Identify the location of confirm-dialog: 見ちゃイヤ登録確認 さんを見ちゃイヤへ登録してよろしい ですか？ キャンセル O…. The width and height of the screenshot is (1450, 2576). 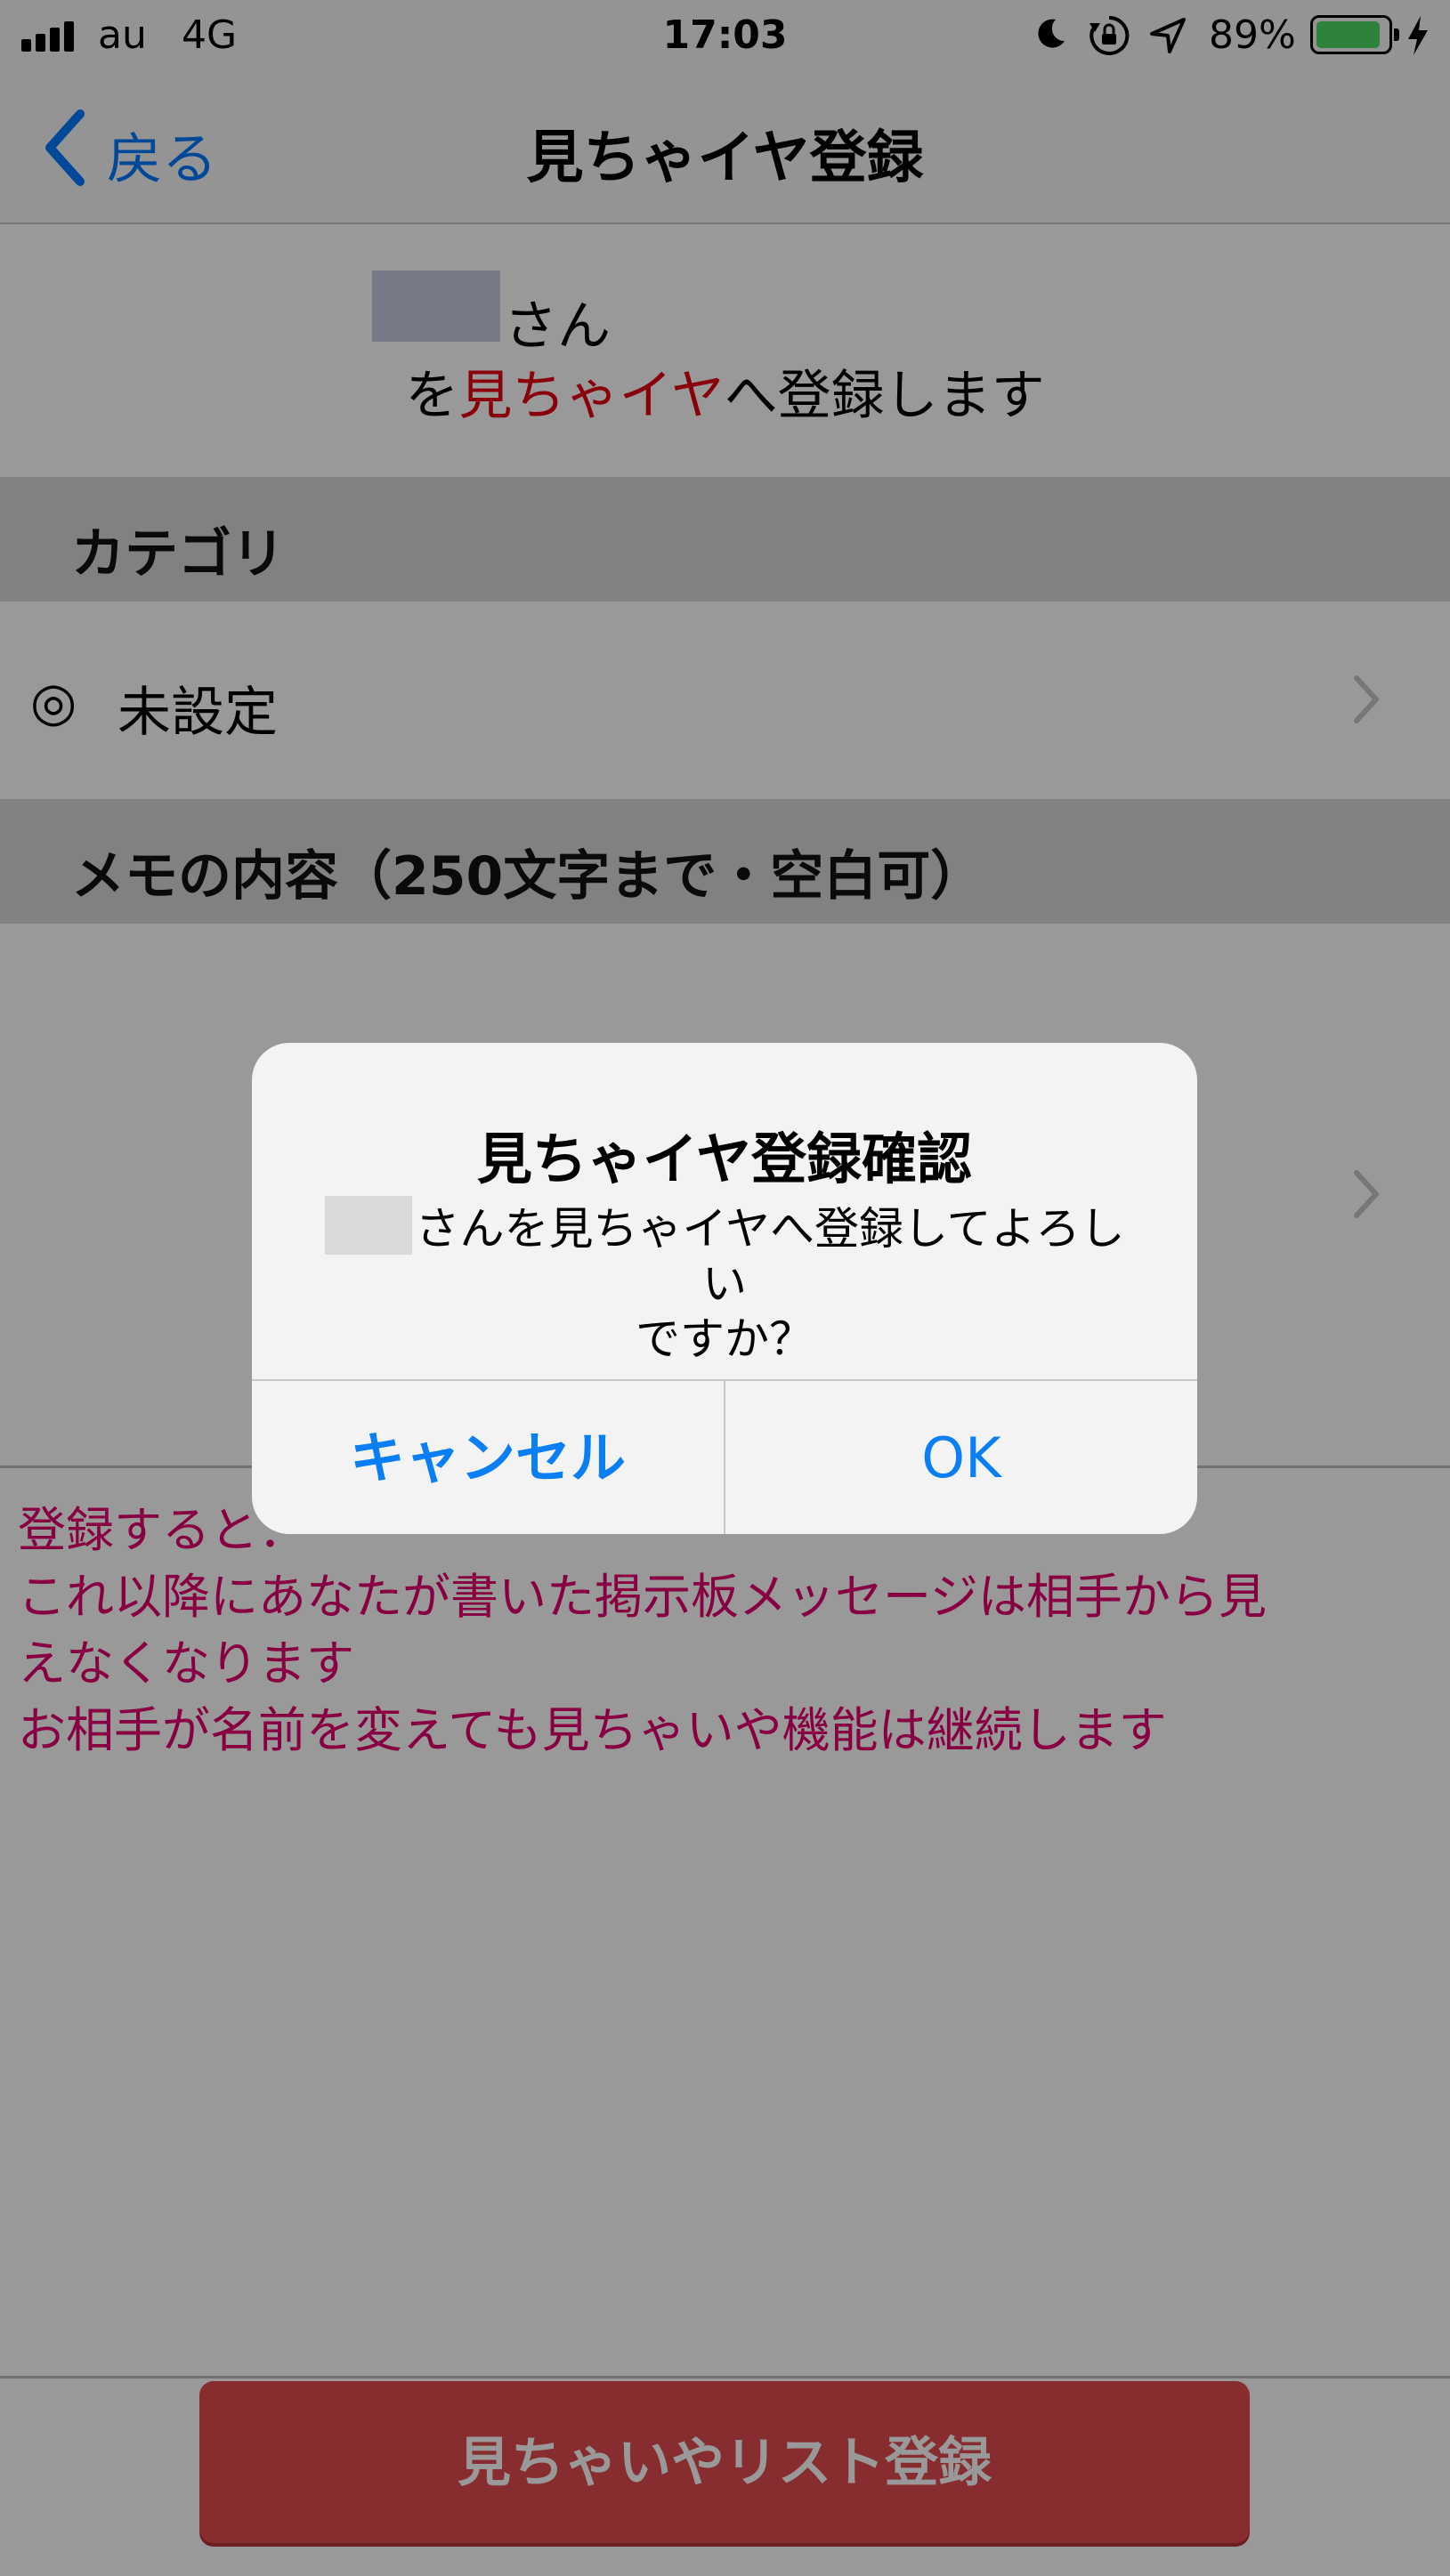
(724, 1288).